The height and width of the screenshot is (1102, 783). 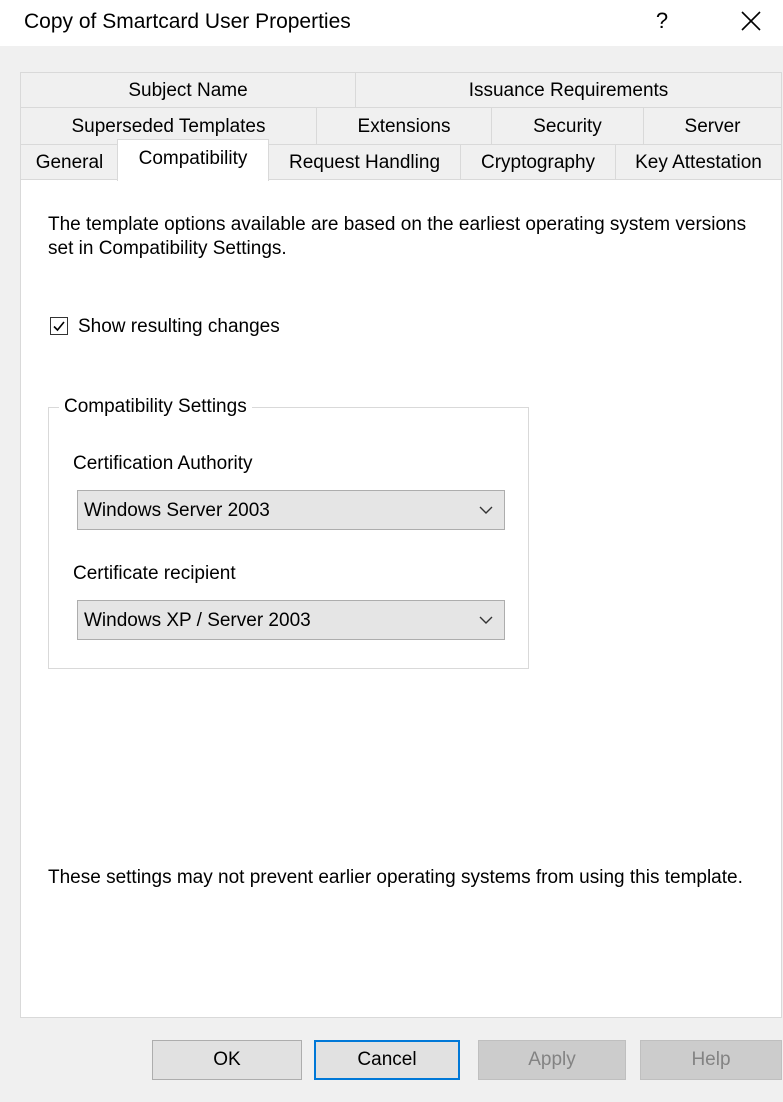 I want to click on ca-label: Certification Authority, so click(x=163, y=463).